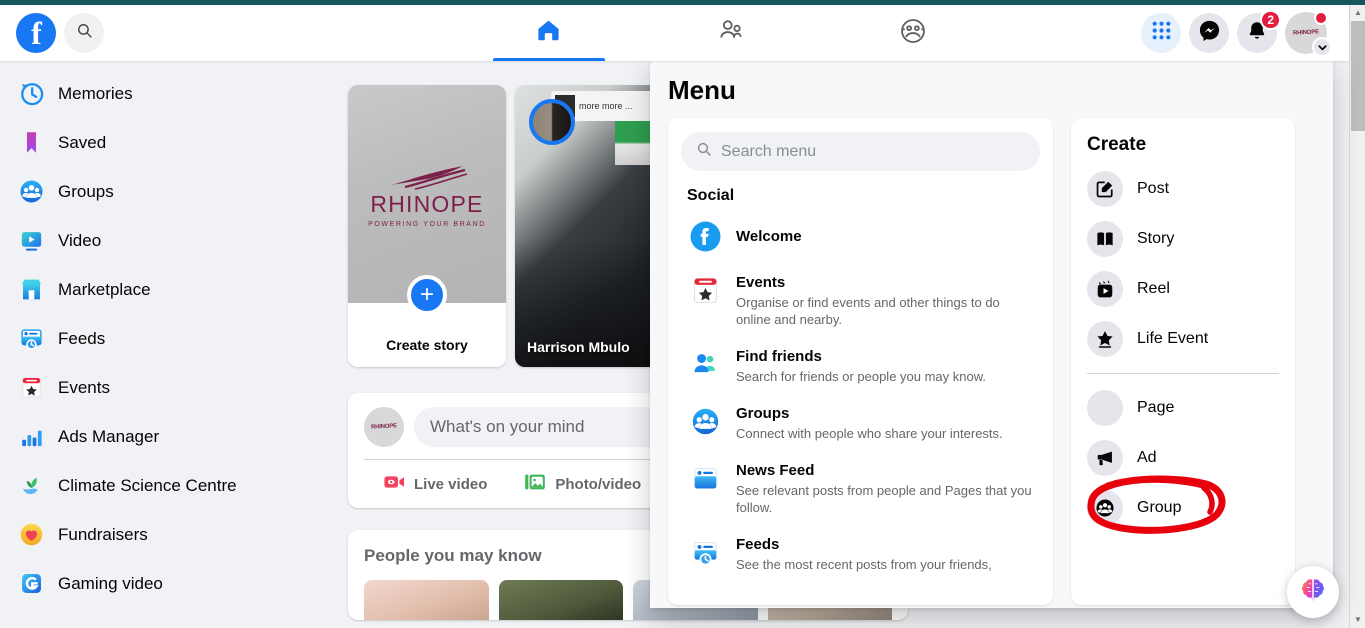 The width and height of the screenshot is (1365, 628). What do you see at coordinates (1357, 620) in the screenshot?
I see `scroll-down-arrow-icon: ▼` at bounding box center [1357, 620].